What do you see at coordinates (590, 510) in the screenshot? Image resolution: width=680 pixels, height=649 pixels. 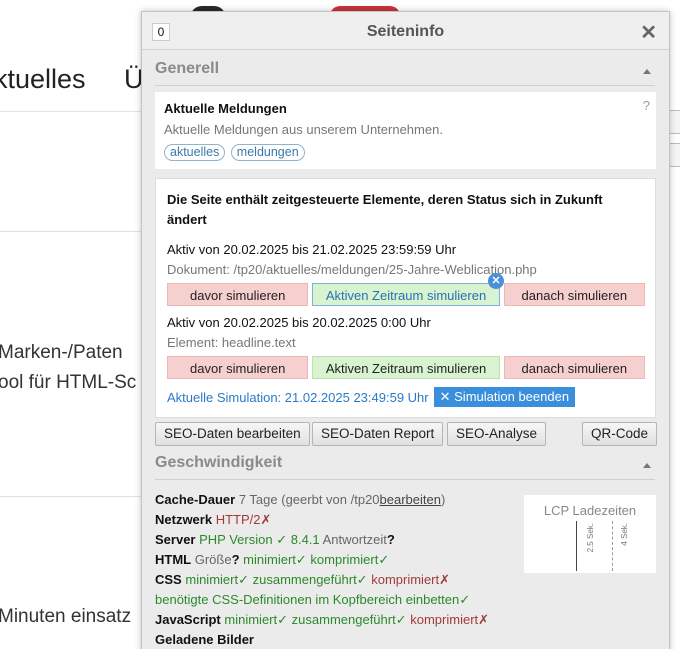 I see `lcp-title: LCP Ladezeiten` at bounding box center [590, 510].